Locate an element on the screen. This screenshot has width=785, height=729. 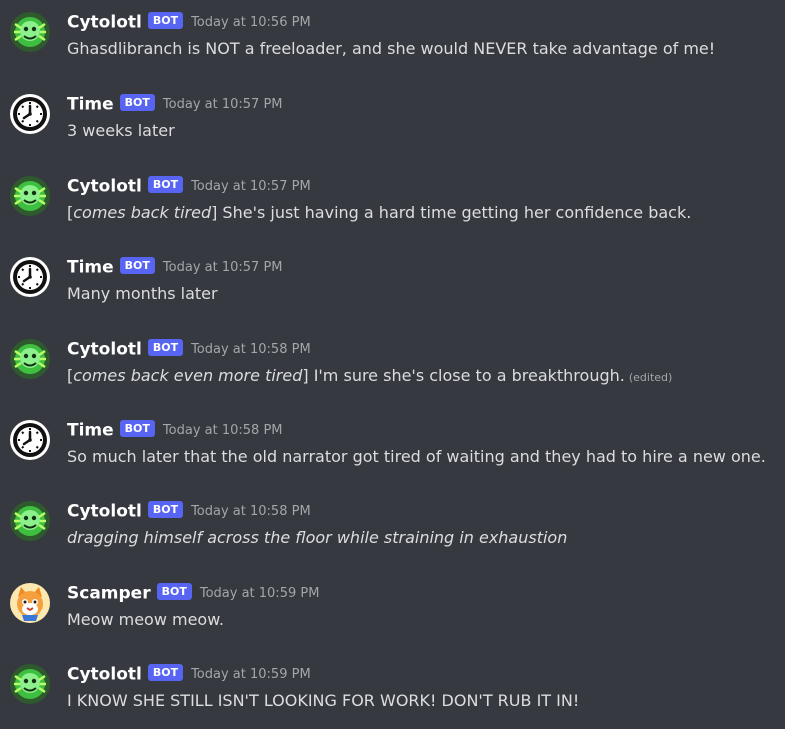
message-content: Meow meow meow. is located at coordinates (145, 620).